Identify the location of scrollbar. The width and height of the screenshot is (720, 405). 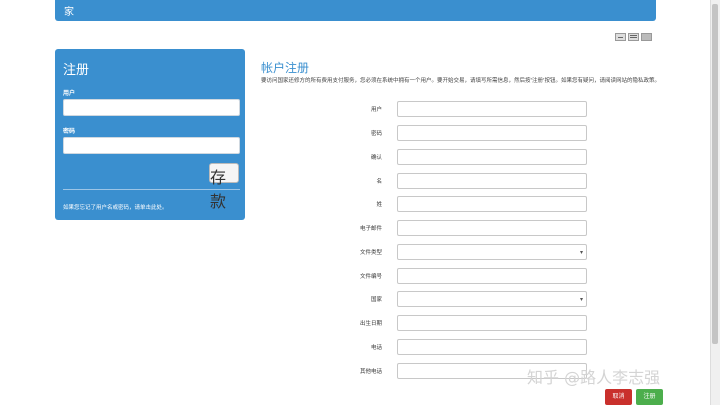
(715, 202).